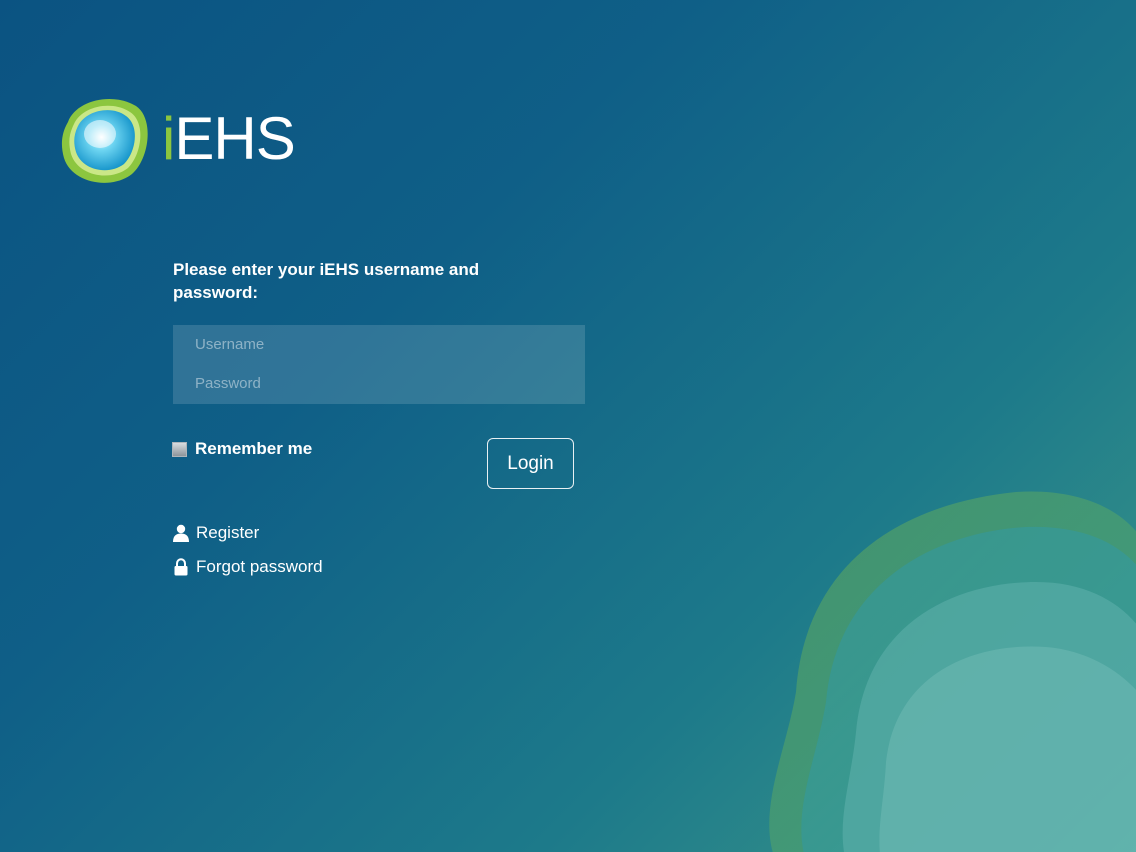 This screenshot has height=852, width=1136. Describe the element at coordinates (229, 139) in the screenshot. I see `app-logo-text: iEHS` at that location.